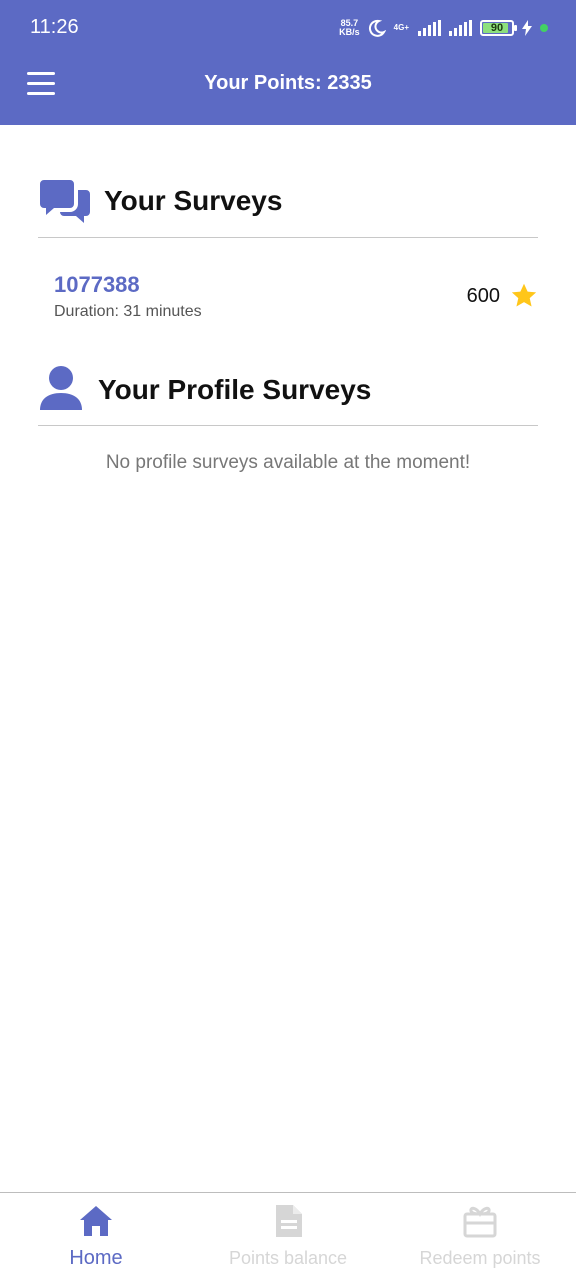 The height and width of the screenshot is (1280, 576). What do you see at coordinates (288, 28) in the screenshot?
I see `status-bar: 11:26 85.7 KB/s 4G+ 90` at bounding box center [288, 28].